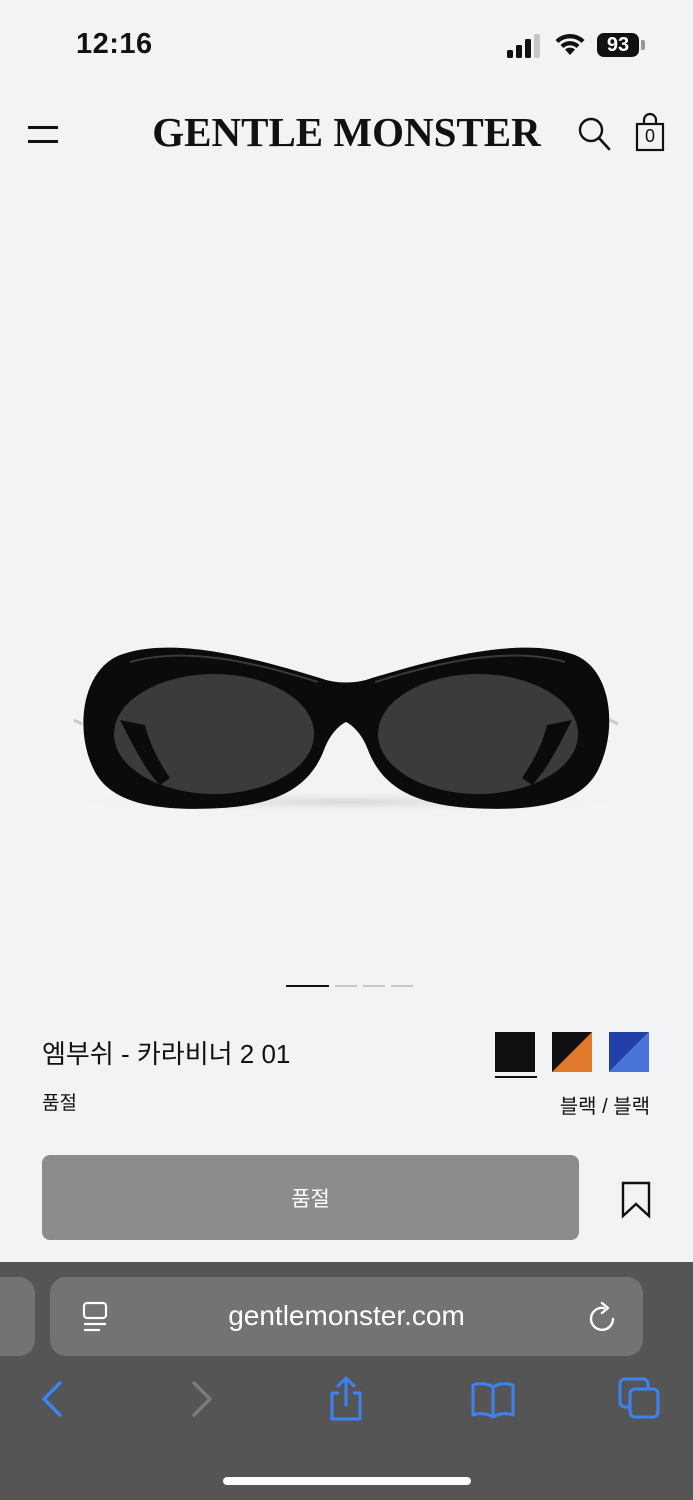 This screenshot has height=1500, width=693. I want to click on tabs-icon, so click(640, 1399).